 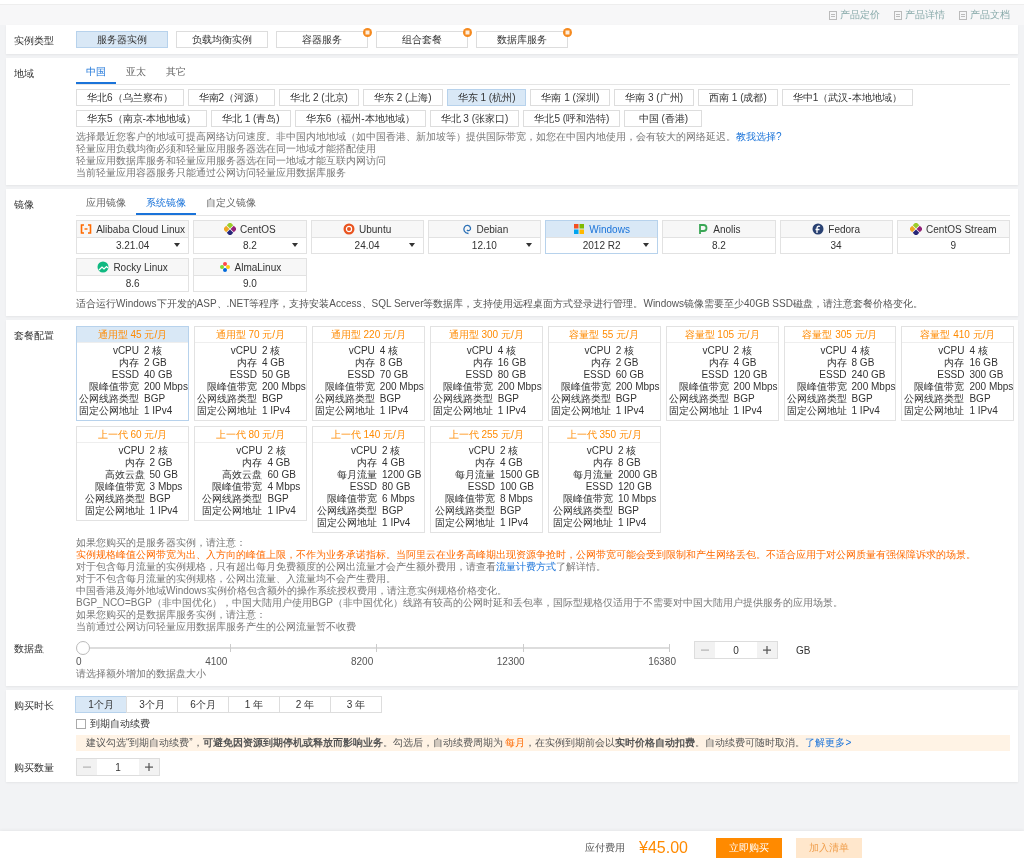 I want to click on option-button: 华北 1 (青岛), so click(x=250, y=118).